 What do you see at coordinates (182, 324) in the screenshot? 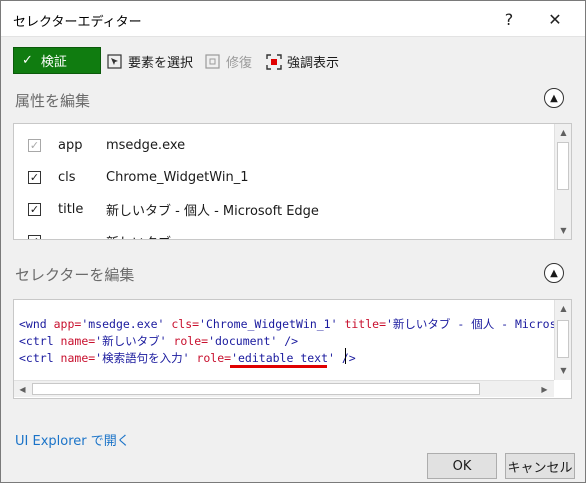
I see `selector-token: cls=` at bounding box center [182, 324].